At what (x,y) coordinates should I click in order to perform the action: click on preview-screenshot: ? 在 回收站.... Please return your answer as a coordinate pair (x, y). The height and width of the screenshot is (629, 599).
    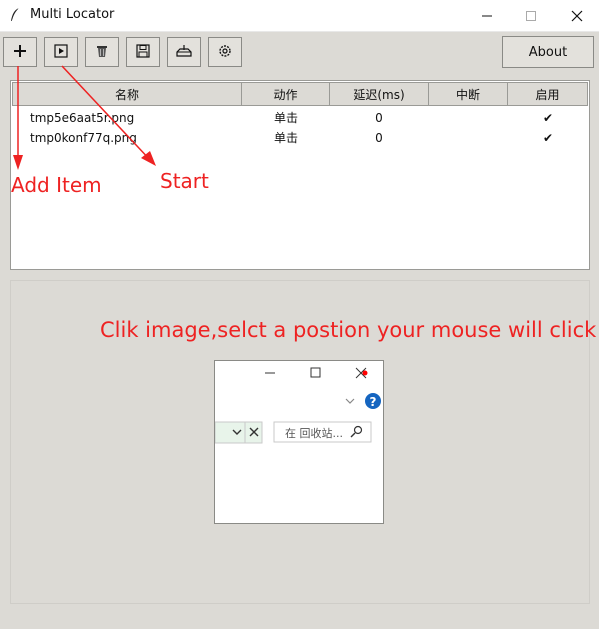
    Looking at the image, I should click on (298, 405).